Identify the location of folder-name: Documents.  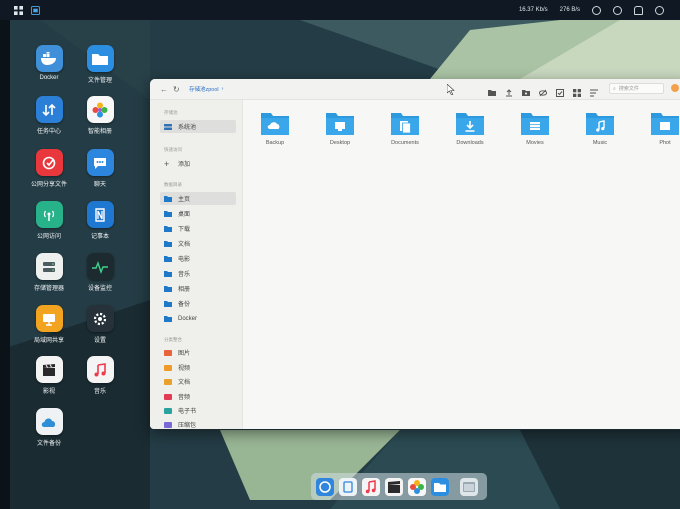
(405, 143).